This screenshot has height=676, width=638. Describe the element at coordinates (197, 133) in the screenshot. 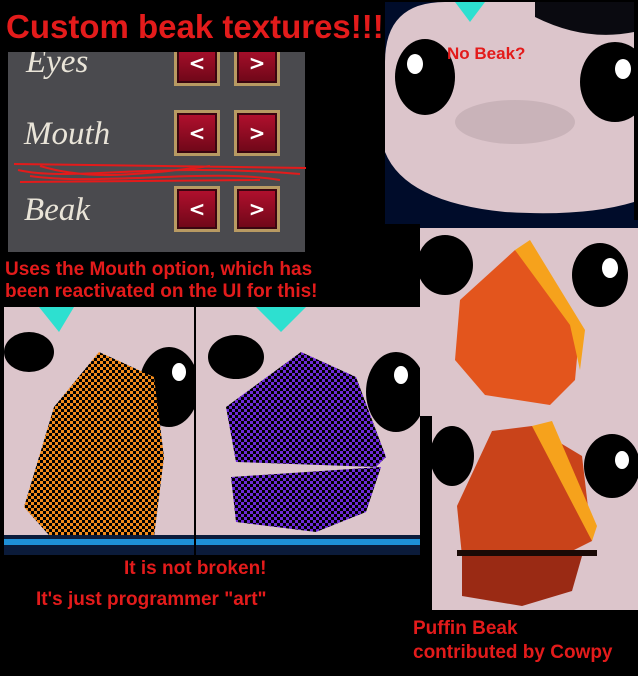

I see `mouth-prev-button: <` at that location.